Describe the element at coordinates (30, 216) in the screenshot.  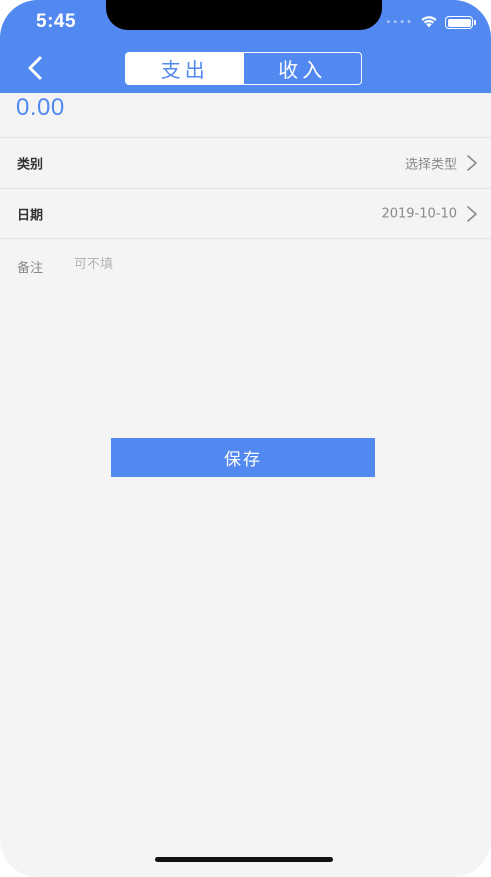
I see `date-label: 日期` at that location.